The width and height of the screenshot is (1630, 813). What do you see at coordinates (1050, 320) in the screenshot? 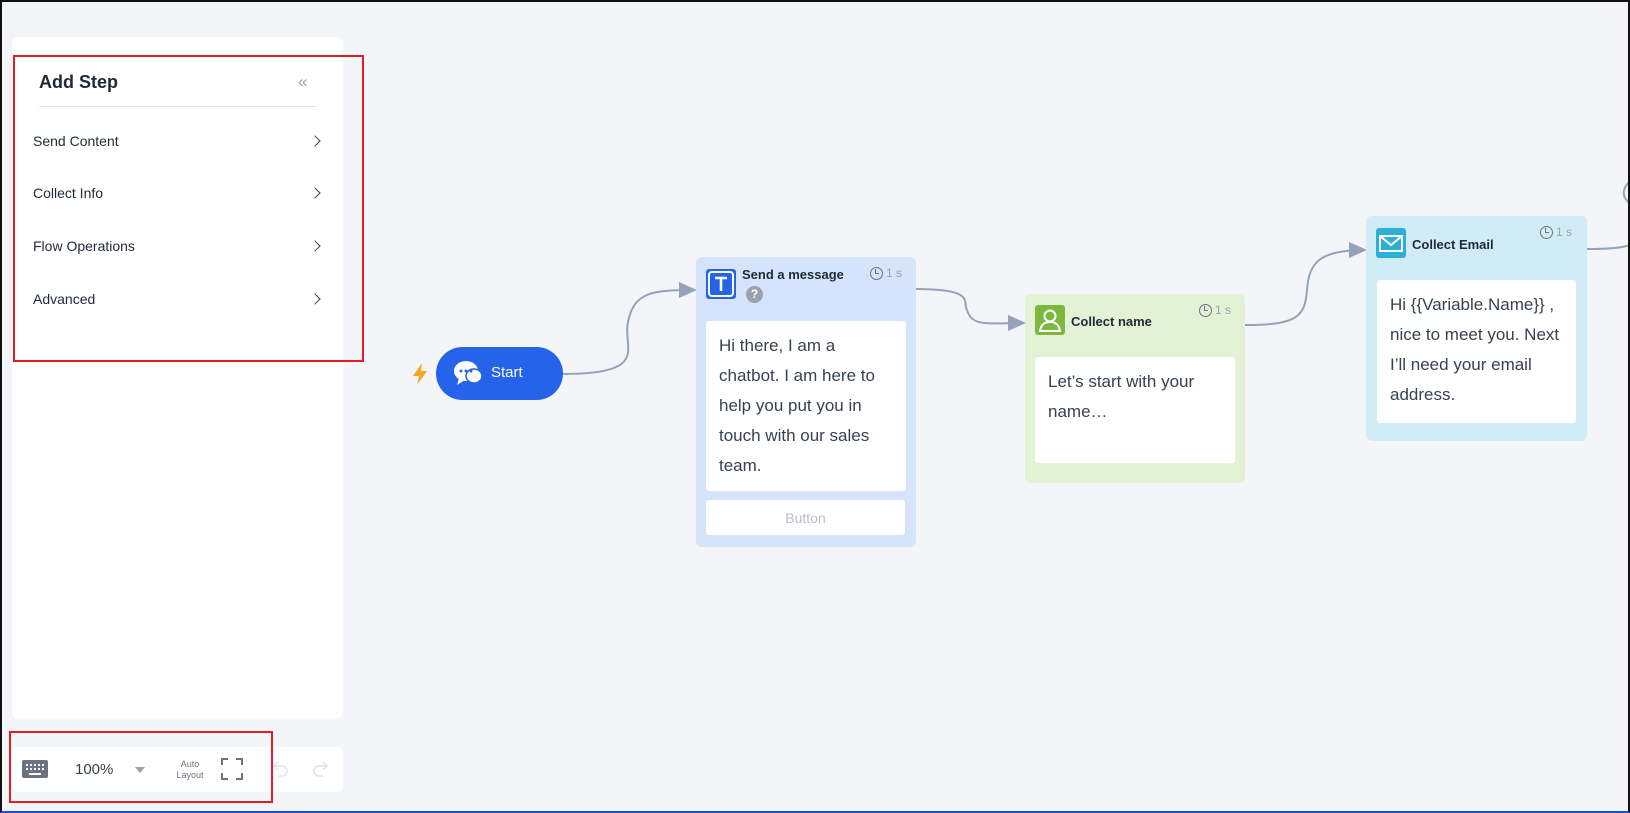
I see `user-icon` at bounding box center [1050, 320].